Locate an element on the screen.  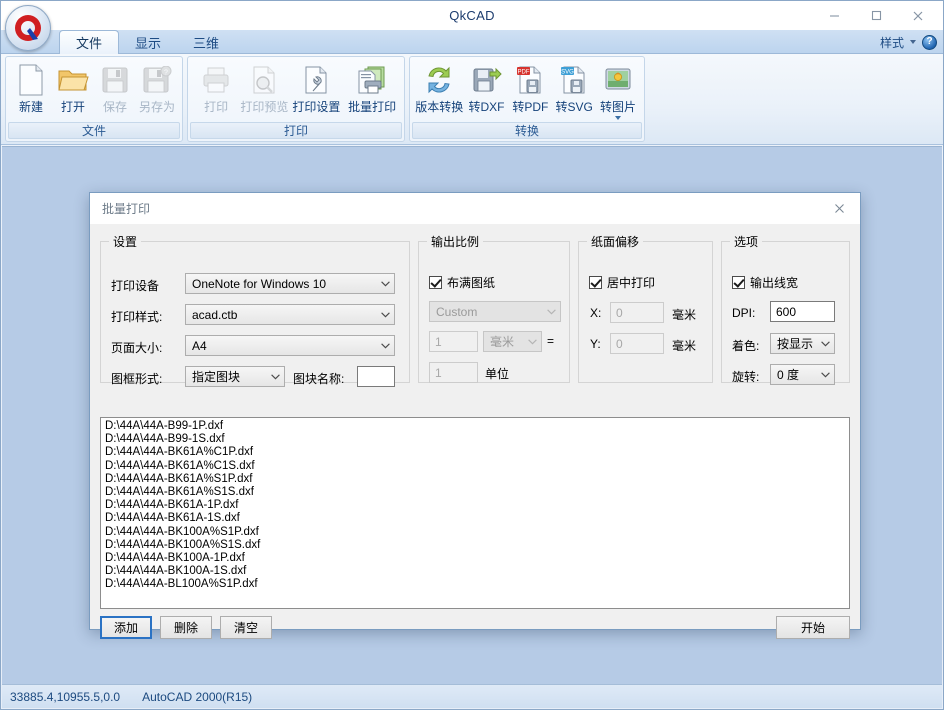
list-item: D:\44A\44A-BK61A-1S.dxf is located at coordinates (476, 518).